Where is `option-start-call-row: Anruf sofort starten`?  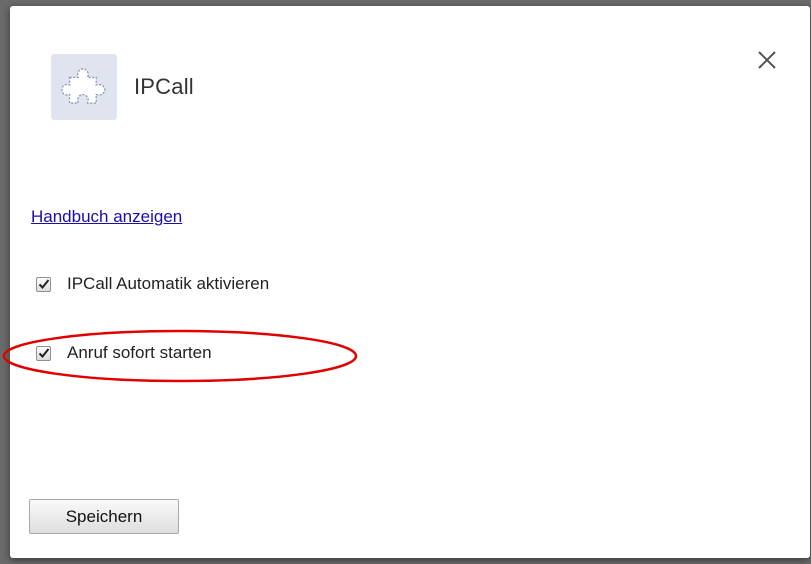
option-start-call-row: Anruf sofort starten is located at coordinates (124, 353).